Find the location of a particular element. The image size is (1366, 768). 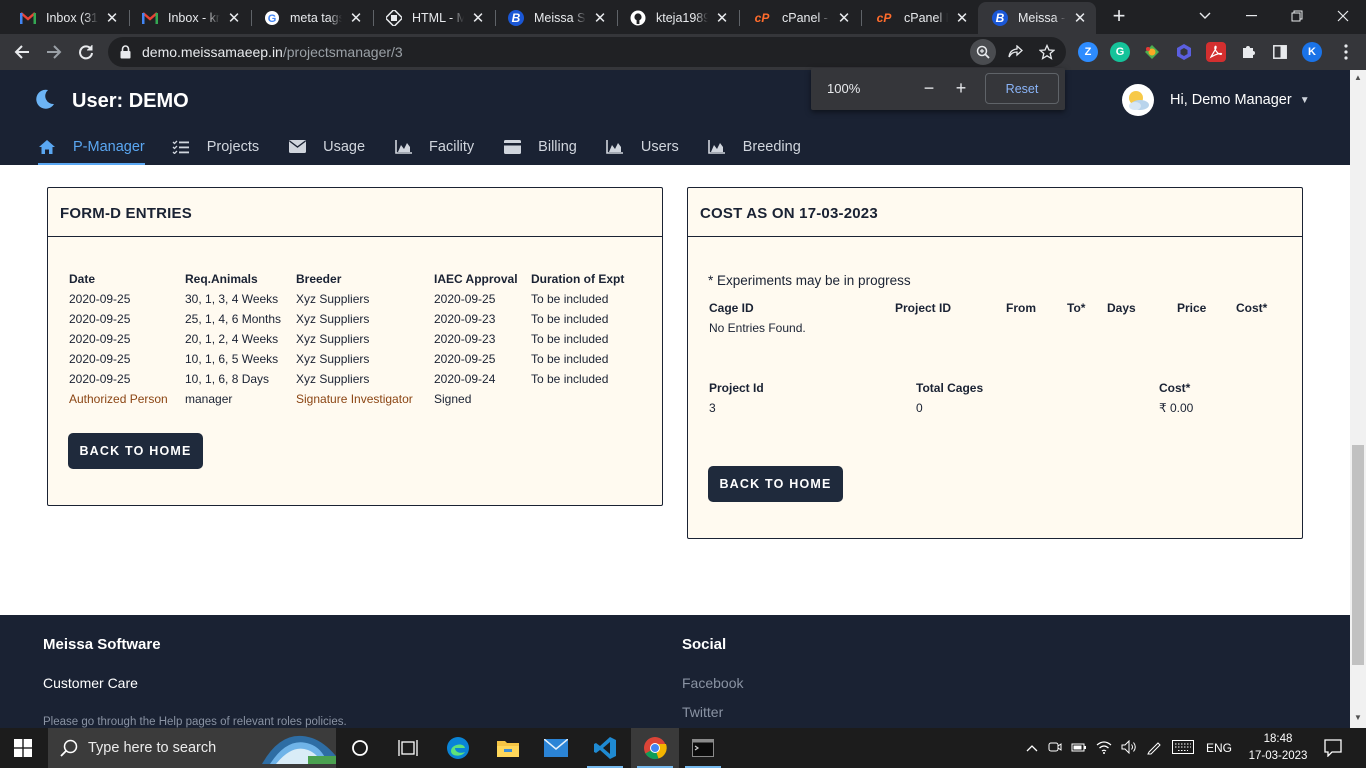

facebook-link: Facebook is located at coordinates (712, 683).